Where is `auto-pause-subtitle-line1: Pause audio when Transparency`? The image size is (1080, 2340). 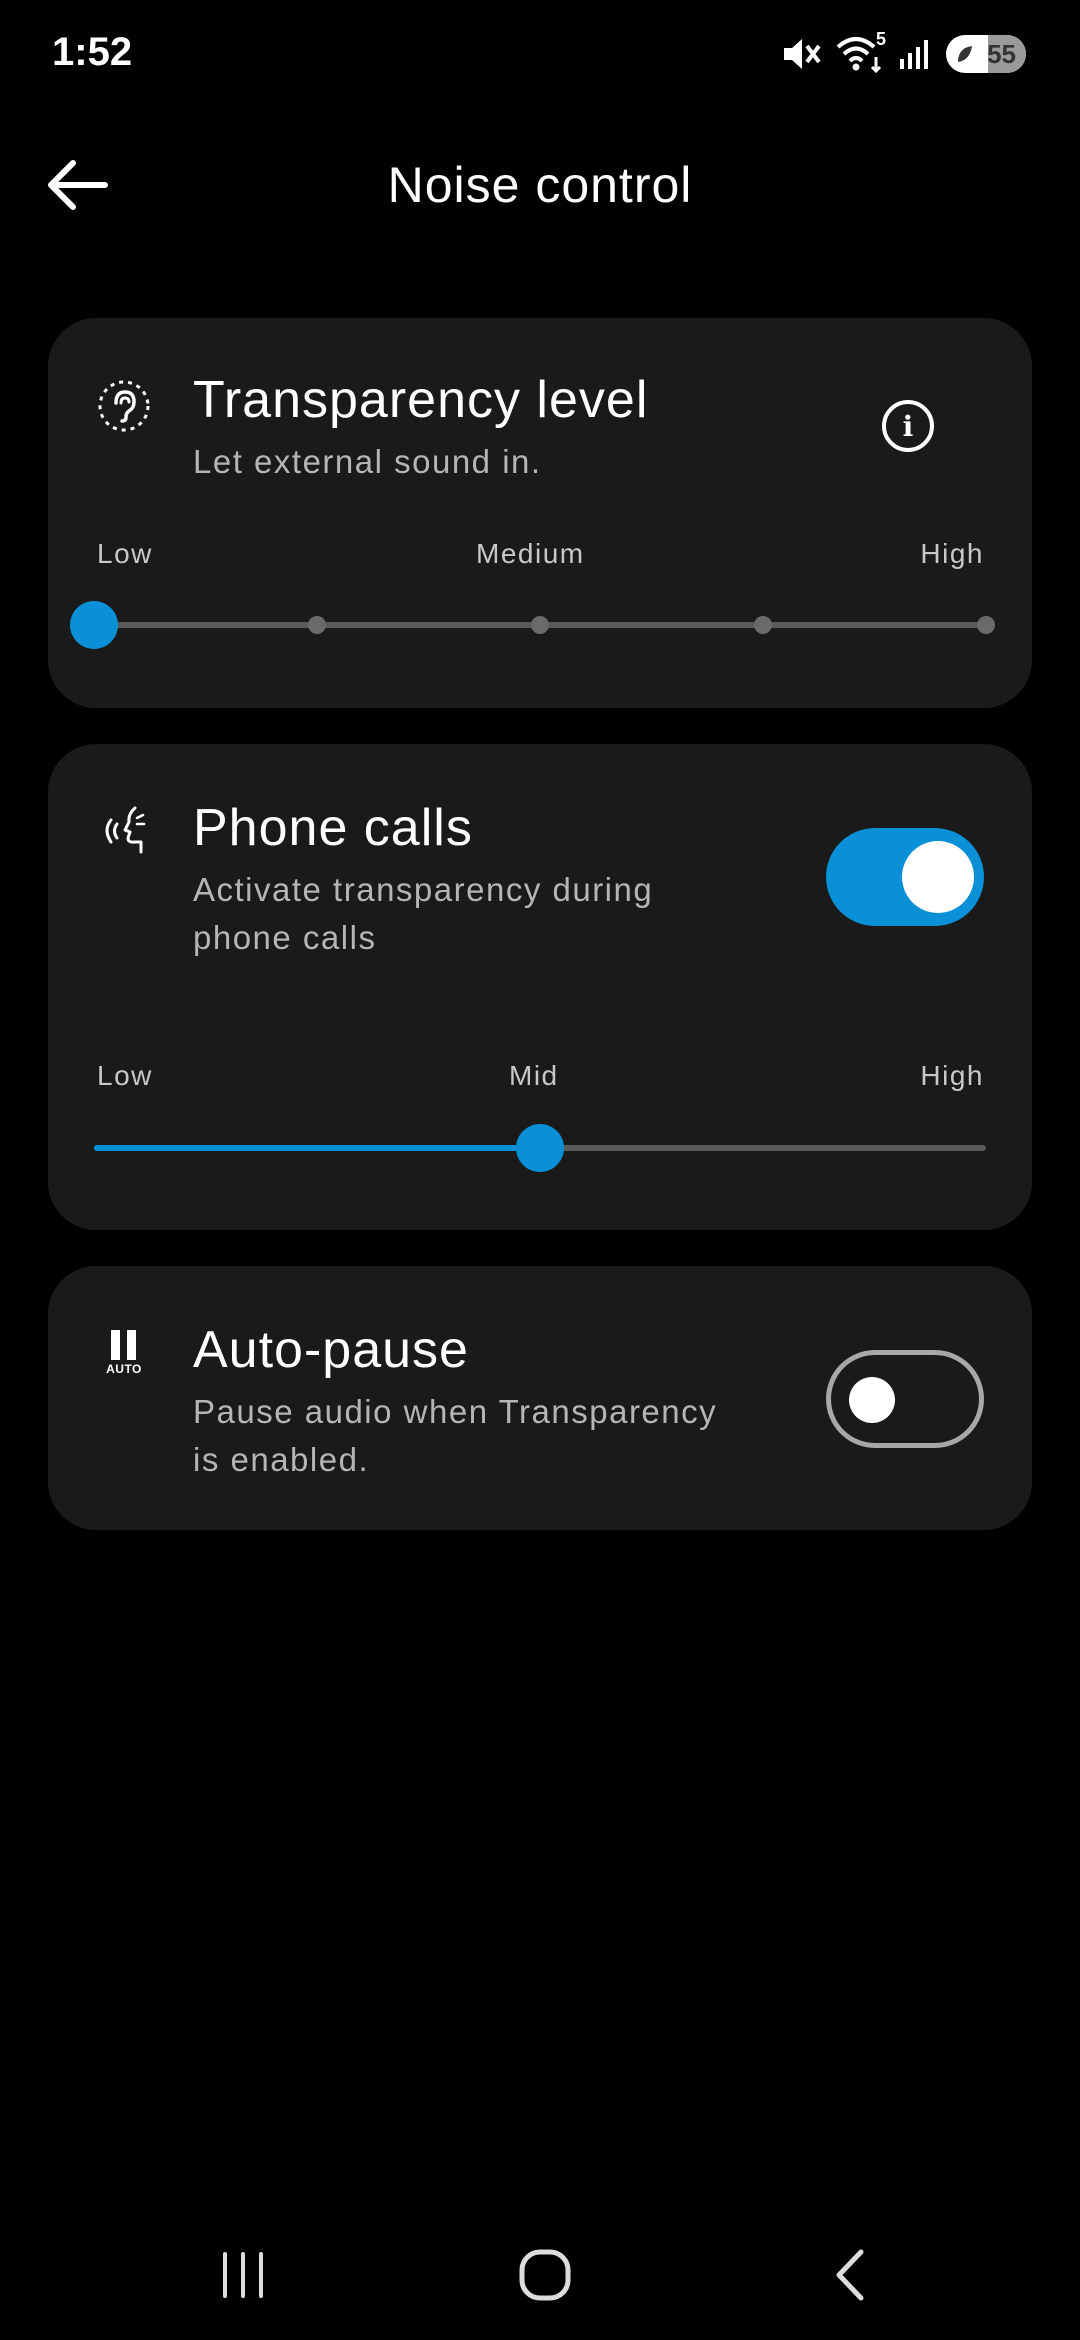 auto-pause-subtitle-line1: Pause audio when Transparency is located at coordinates (455, 1411).